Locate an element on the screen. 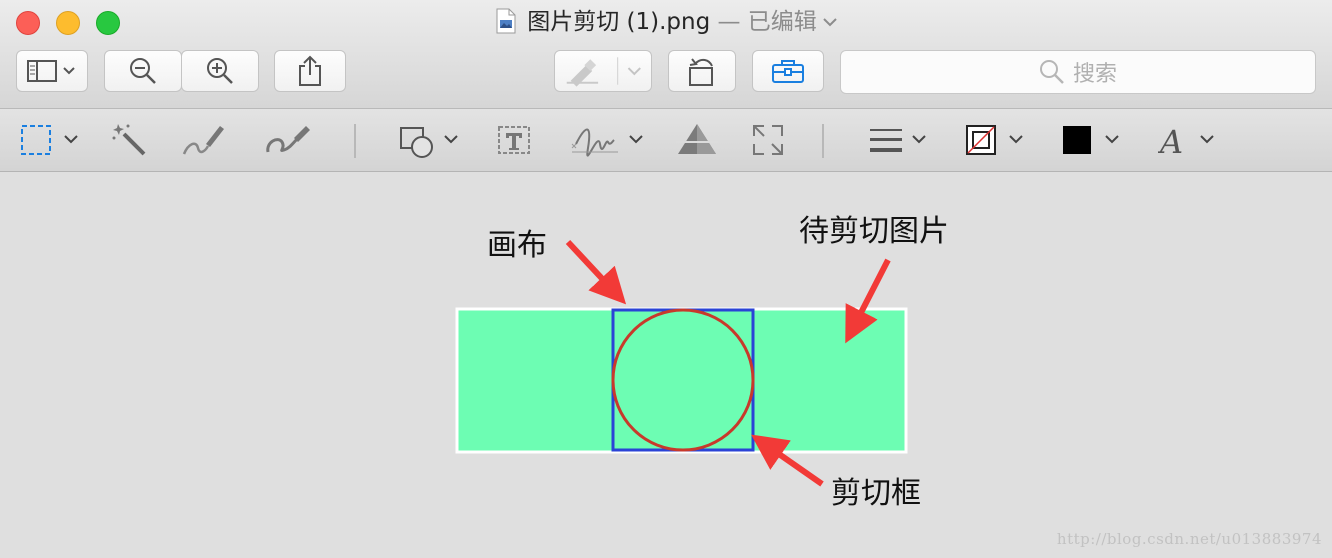 This screenshot has height=558, width=1332. line-style-icon is located at coordinates (898, 140).